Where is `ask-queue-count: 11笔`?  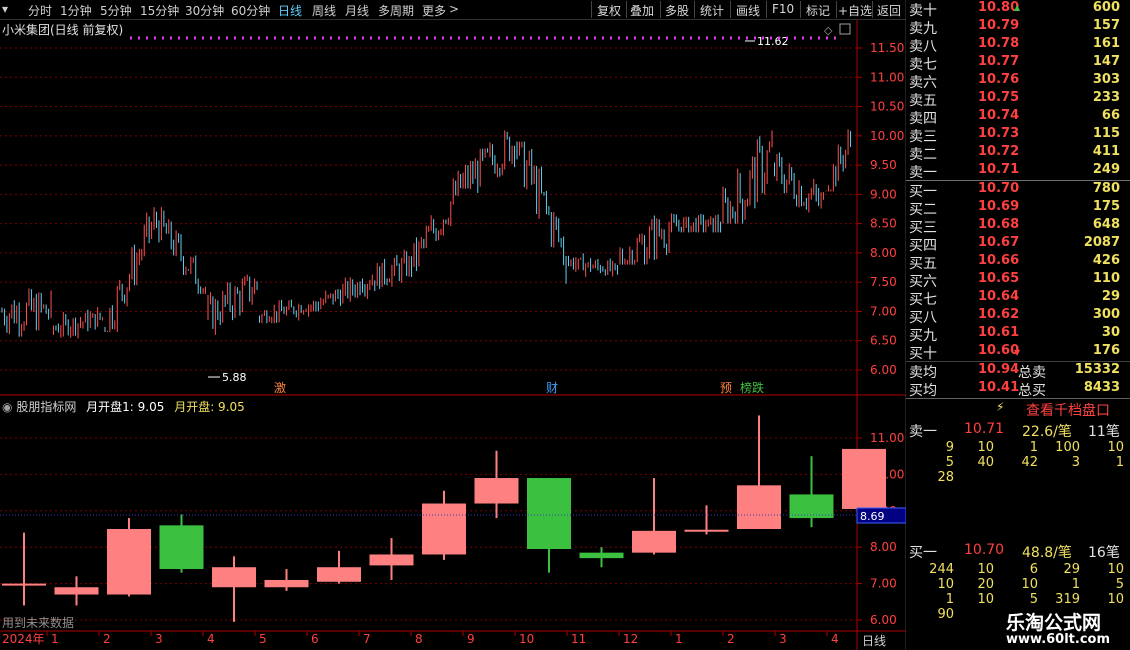
ask-queue-count: 11笔 is located at coordinates (1104, 432).